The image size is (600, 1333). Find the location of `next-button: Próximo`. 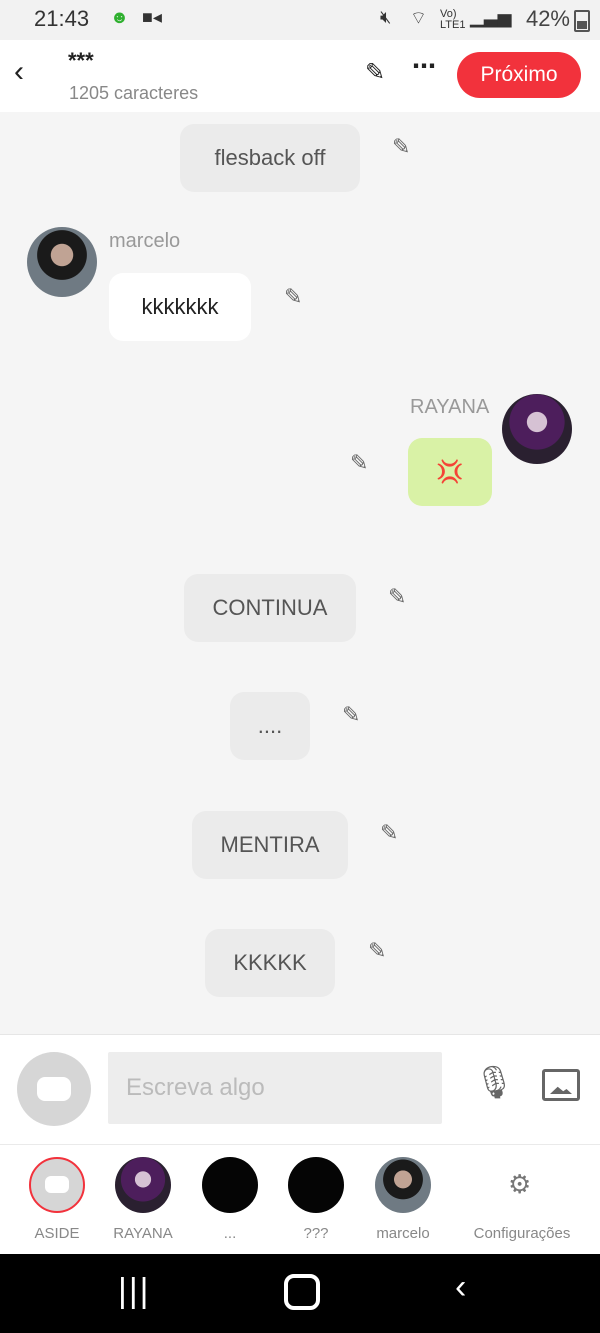

next-button: Próximo is located at coordinates (519, 75).